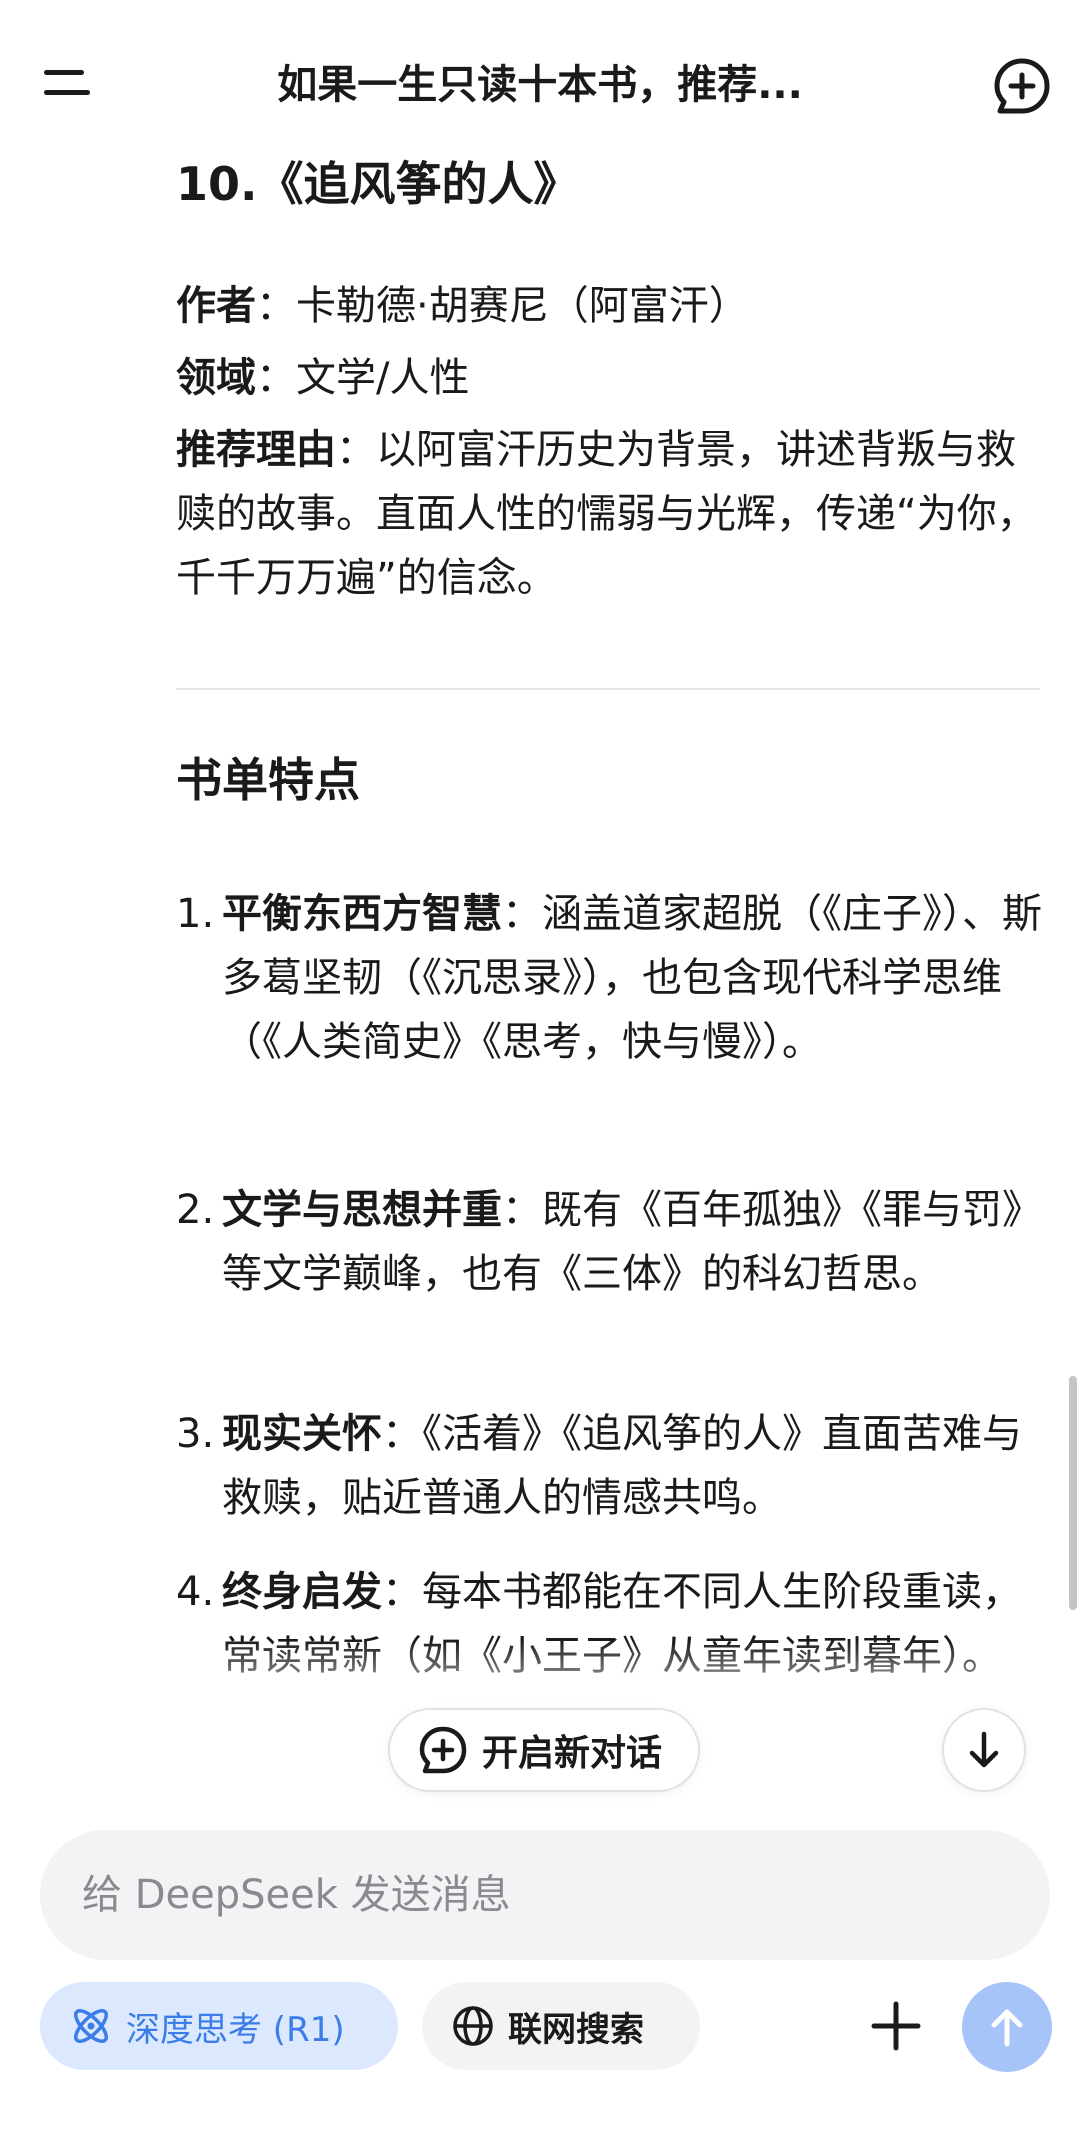  I want to click on deep-think-button: 深度思考 (R1), so click(219, 2026).